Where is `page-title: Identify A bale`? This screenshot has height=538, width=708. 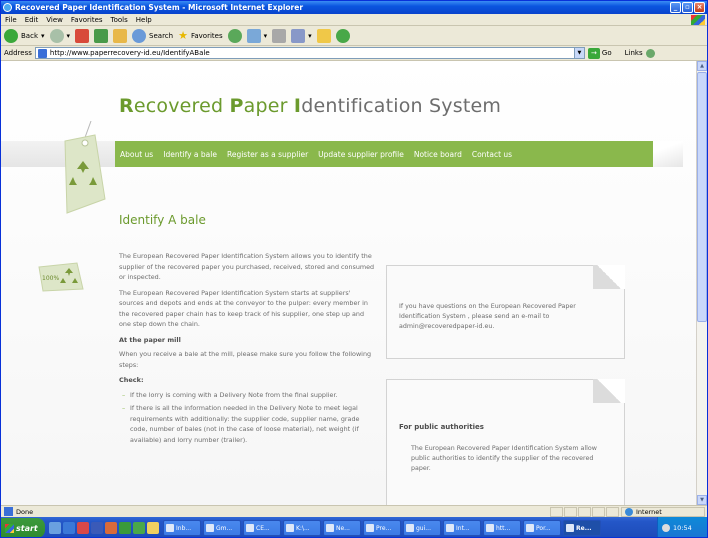 page-title: Identify A bale is located at coordinates (162, 220).